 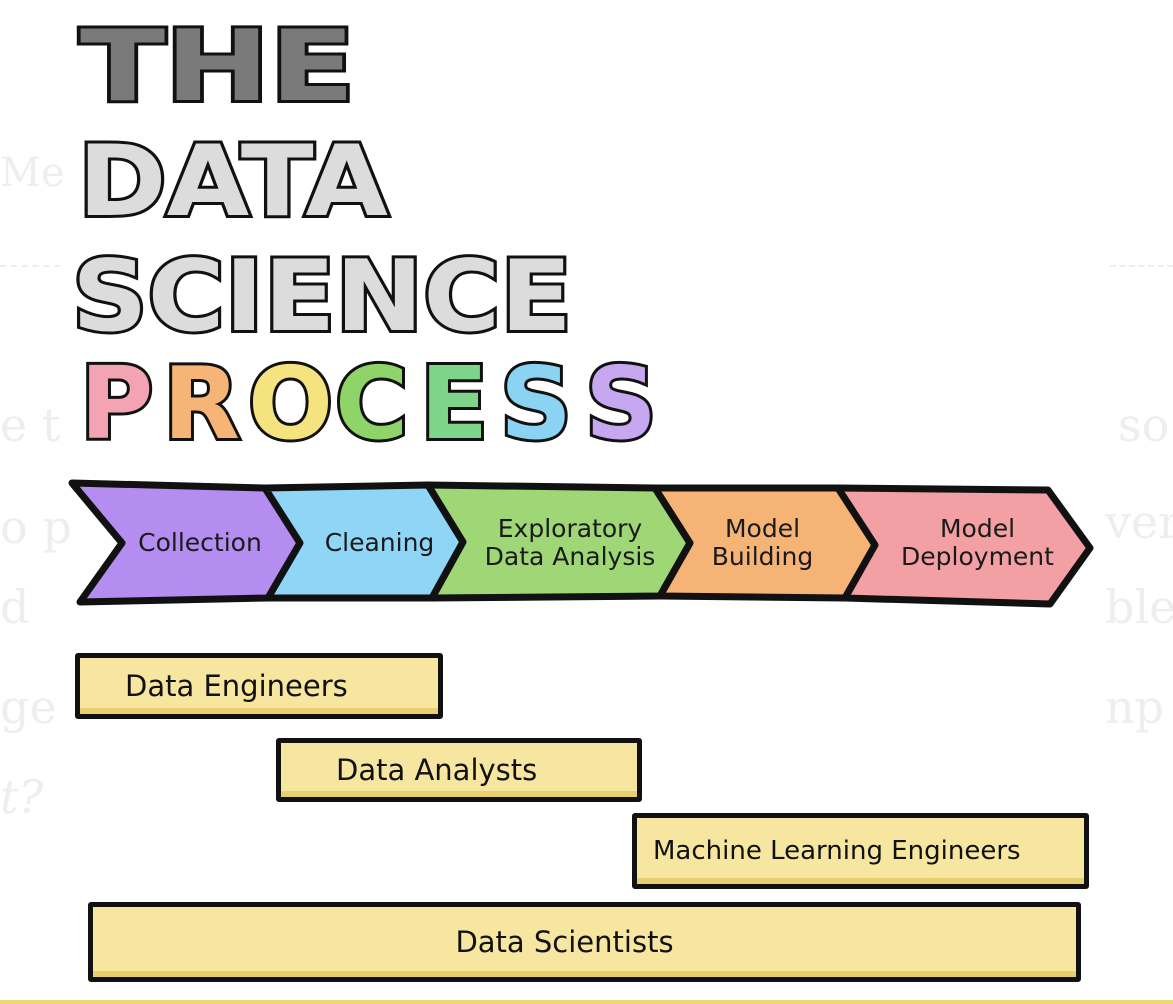 I want to click on stage-label-eda: Exploratory Data Analysis, so click(x=570, y=542).